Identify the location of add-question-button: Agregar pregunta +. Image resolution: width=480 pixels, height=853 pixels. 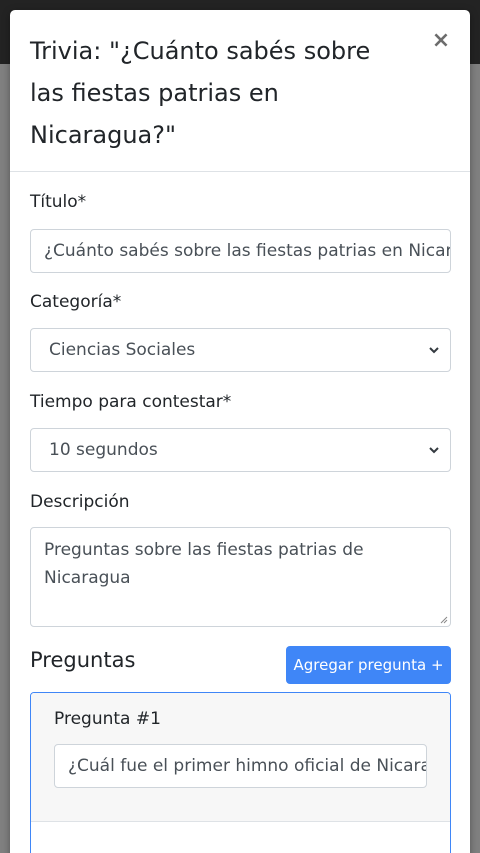
(368, 665).